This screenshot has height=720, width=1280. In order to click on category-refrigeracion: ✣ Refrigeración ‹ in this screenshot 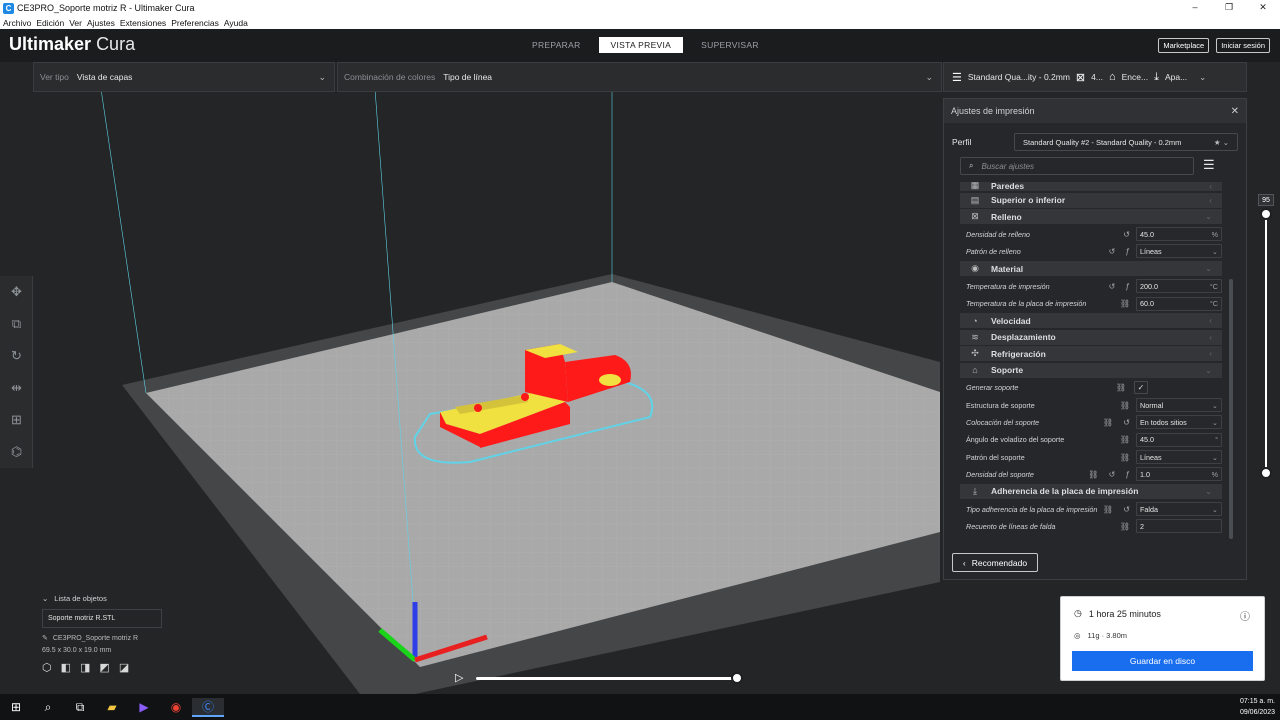, I will do `click(1091, 354)`.